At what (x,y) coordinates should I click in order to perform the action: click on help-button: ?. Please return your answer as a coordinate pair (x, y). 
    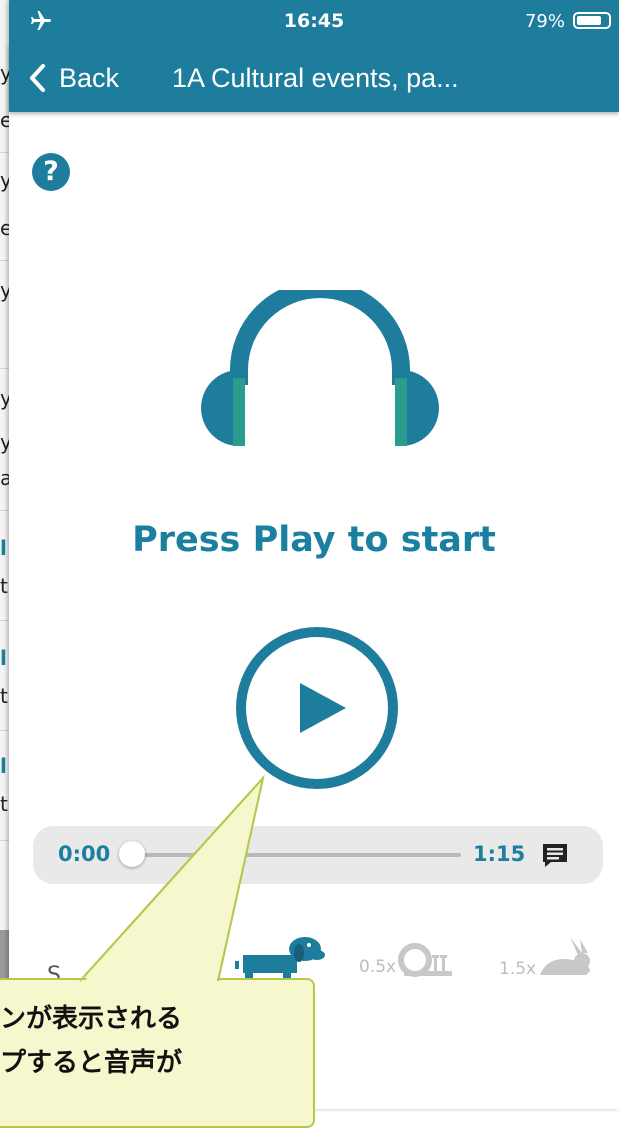
    Looking at the image, I should click on (51, 172).